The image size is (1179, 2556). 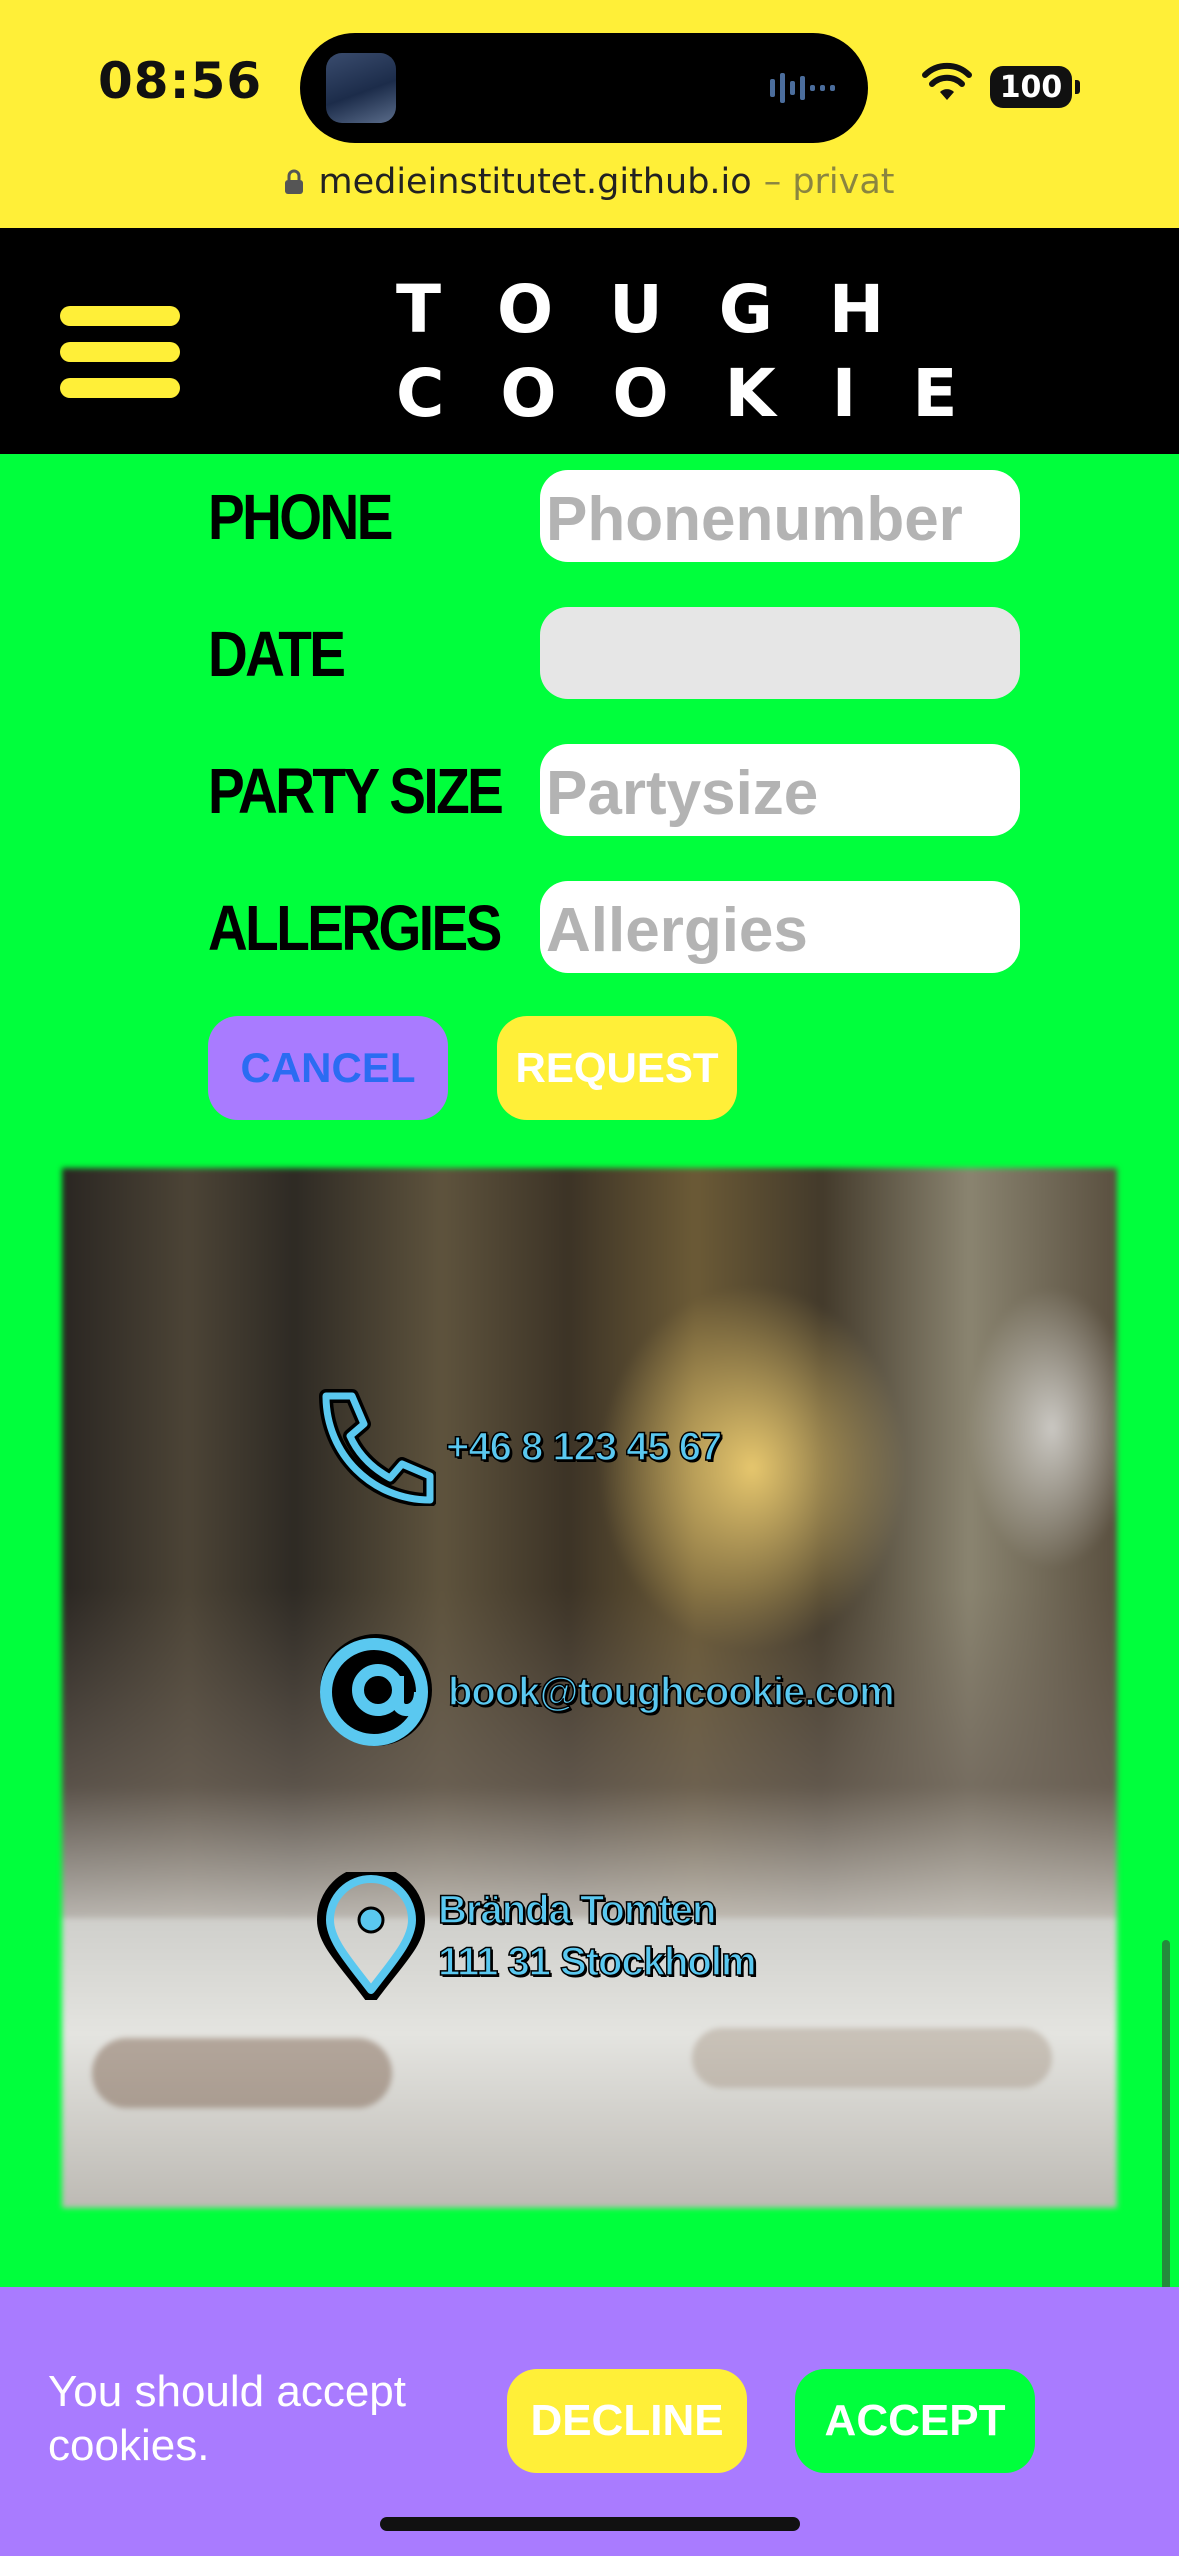 What do you see at coordinates (356, 791) in the screenshot?
I see `party-size-label: PARTY SIZE` at bounding box center [356, 791].